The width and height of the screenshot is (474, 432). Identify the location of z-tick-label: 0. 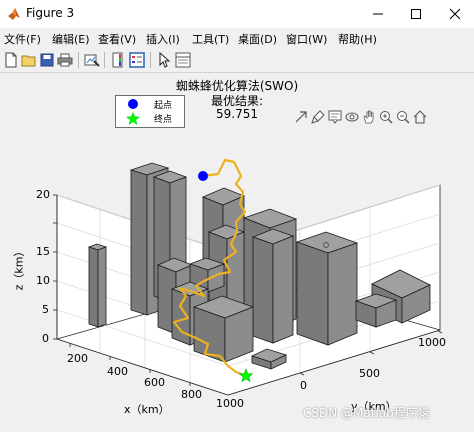
(45, 338).